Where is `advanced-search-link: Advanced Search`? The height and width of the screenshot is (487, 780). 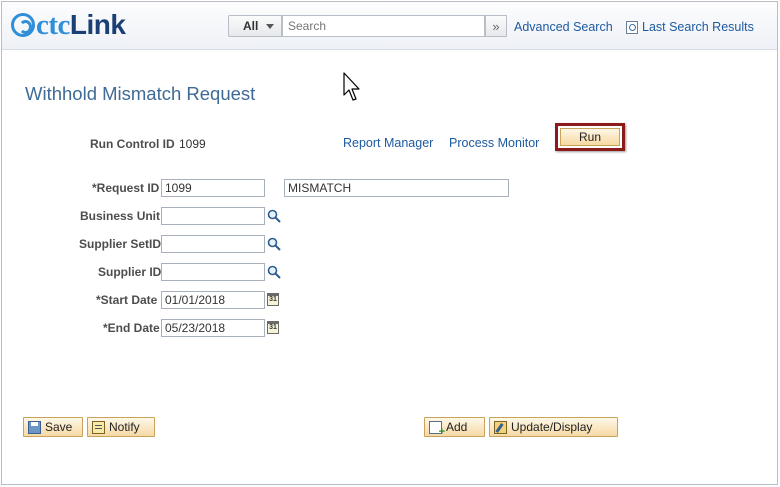
advanced-search-link: Advanced Search is located at coordinates (563, 27).